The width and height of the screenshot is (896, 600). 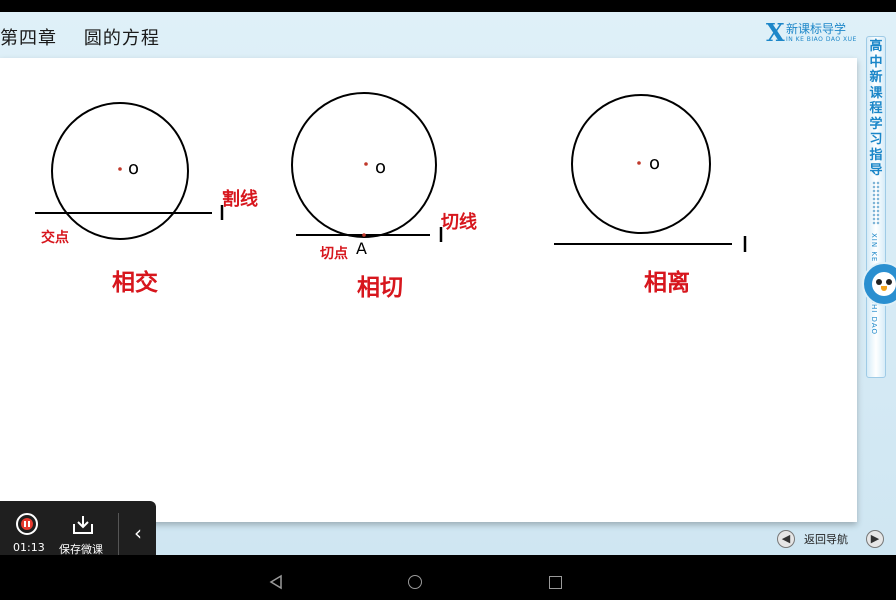 I want to click on nav-back-icon, so click(x=276, y=582).